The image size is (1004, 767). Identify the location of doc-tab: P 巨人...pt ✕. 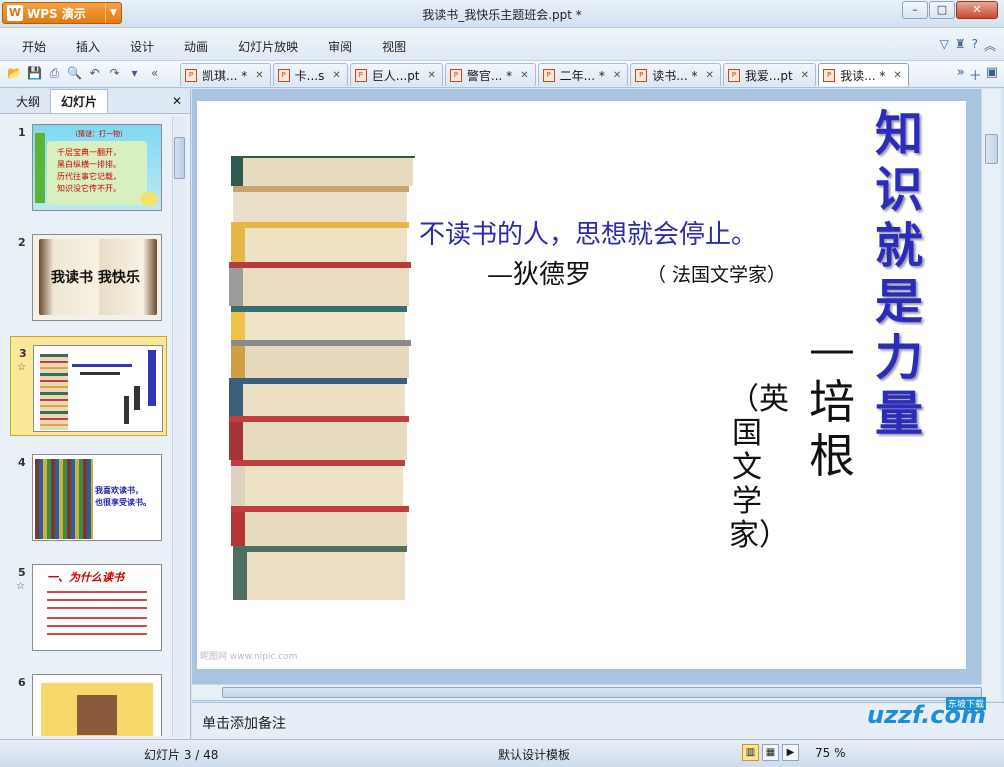
(396, 74).